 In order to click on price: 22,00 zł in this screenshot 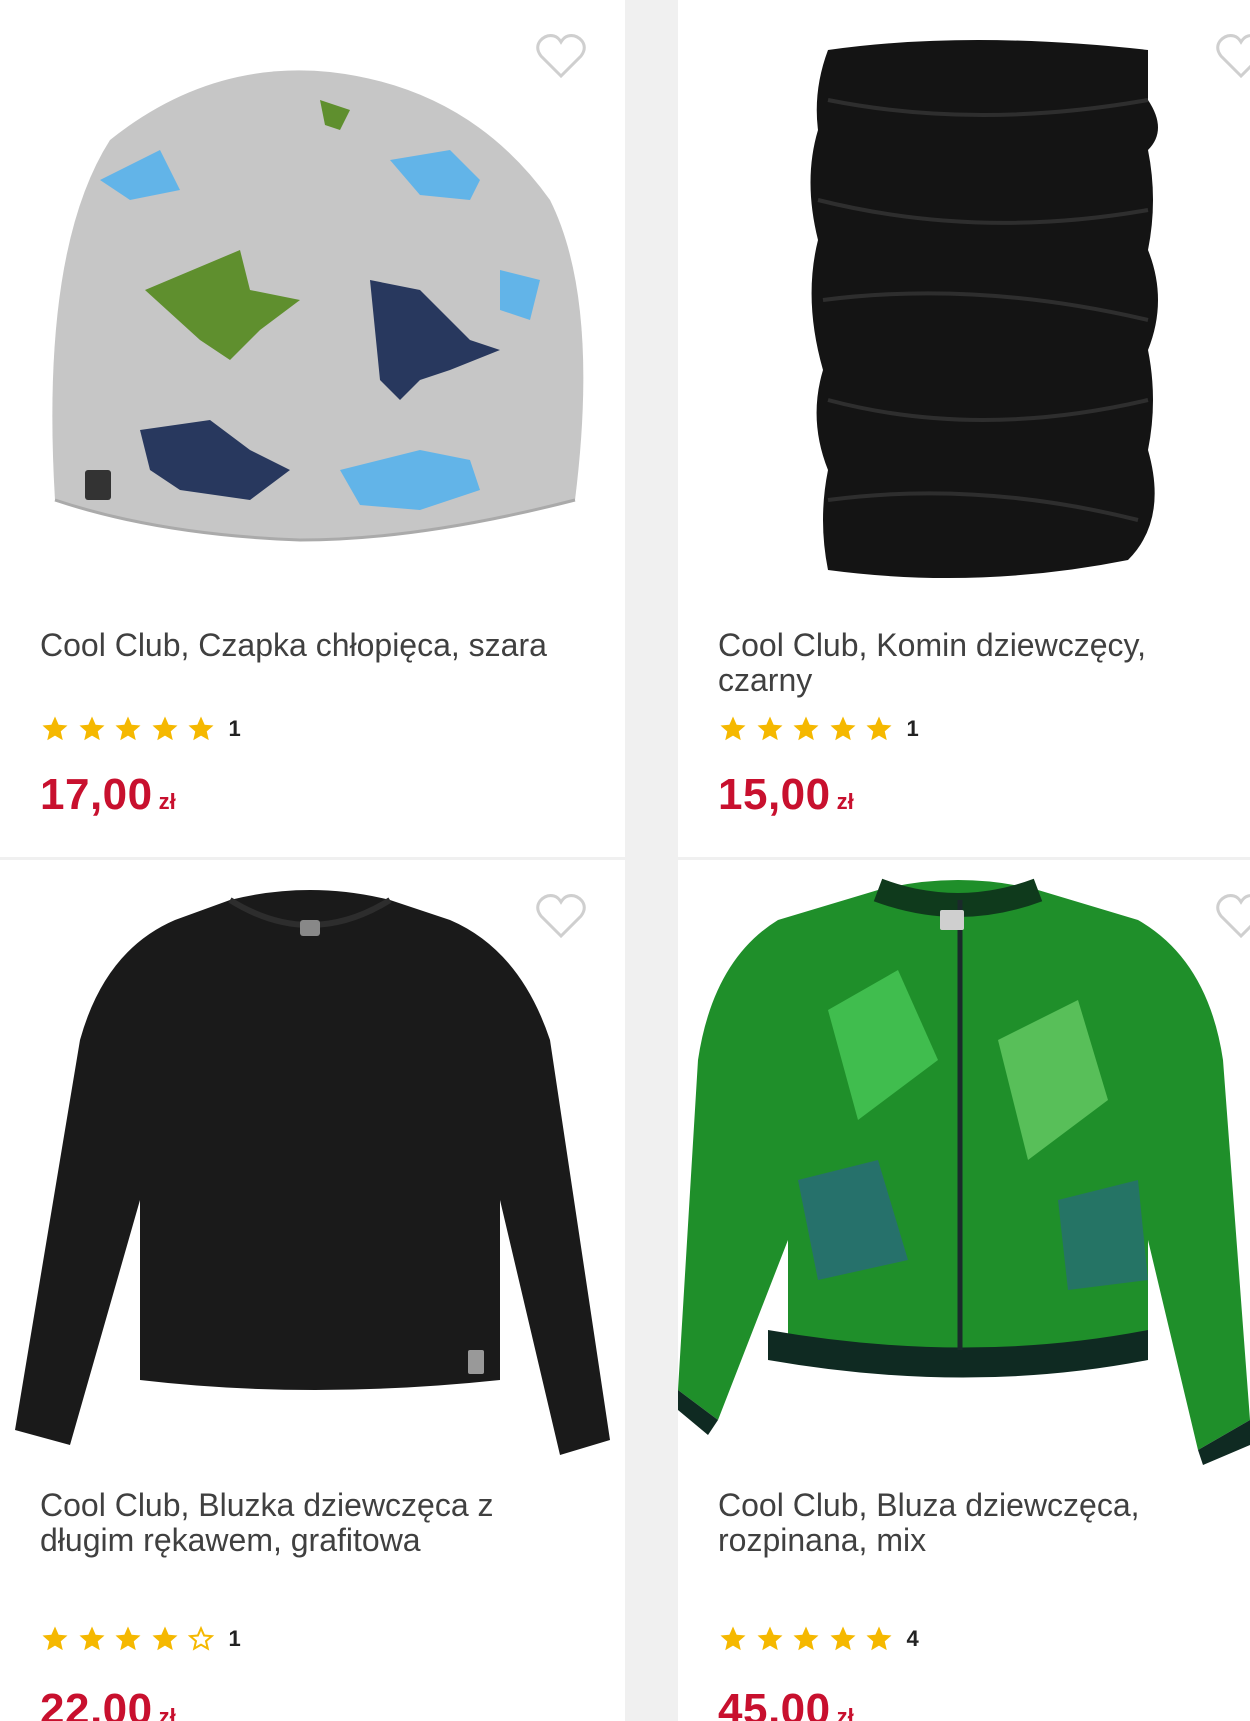, I will do `click(108, 1703)`.